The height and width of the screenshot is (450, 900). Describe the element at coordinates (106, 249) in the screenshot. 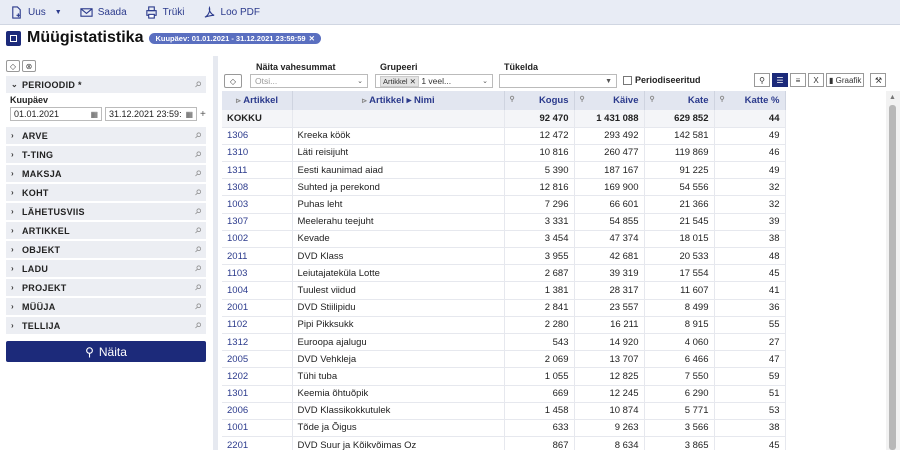

I see `group-objekt: › OBJEKT ⚲` at that location.